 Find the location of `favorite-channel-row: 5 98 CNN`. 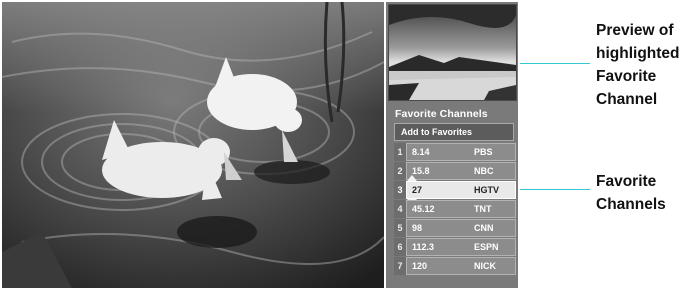

favorite-channel-row: 5 98 CNN is located at coordinates (455, 228).